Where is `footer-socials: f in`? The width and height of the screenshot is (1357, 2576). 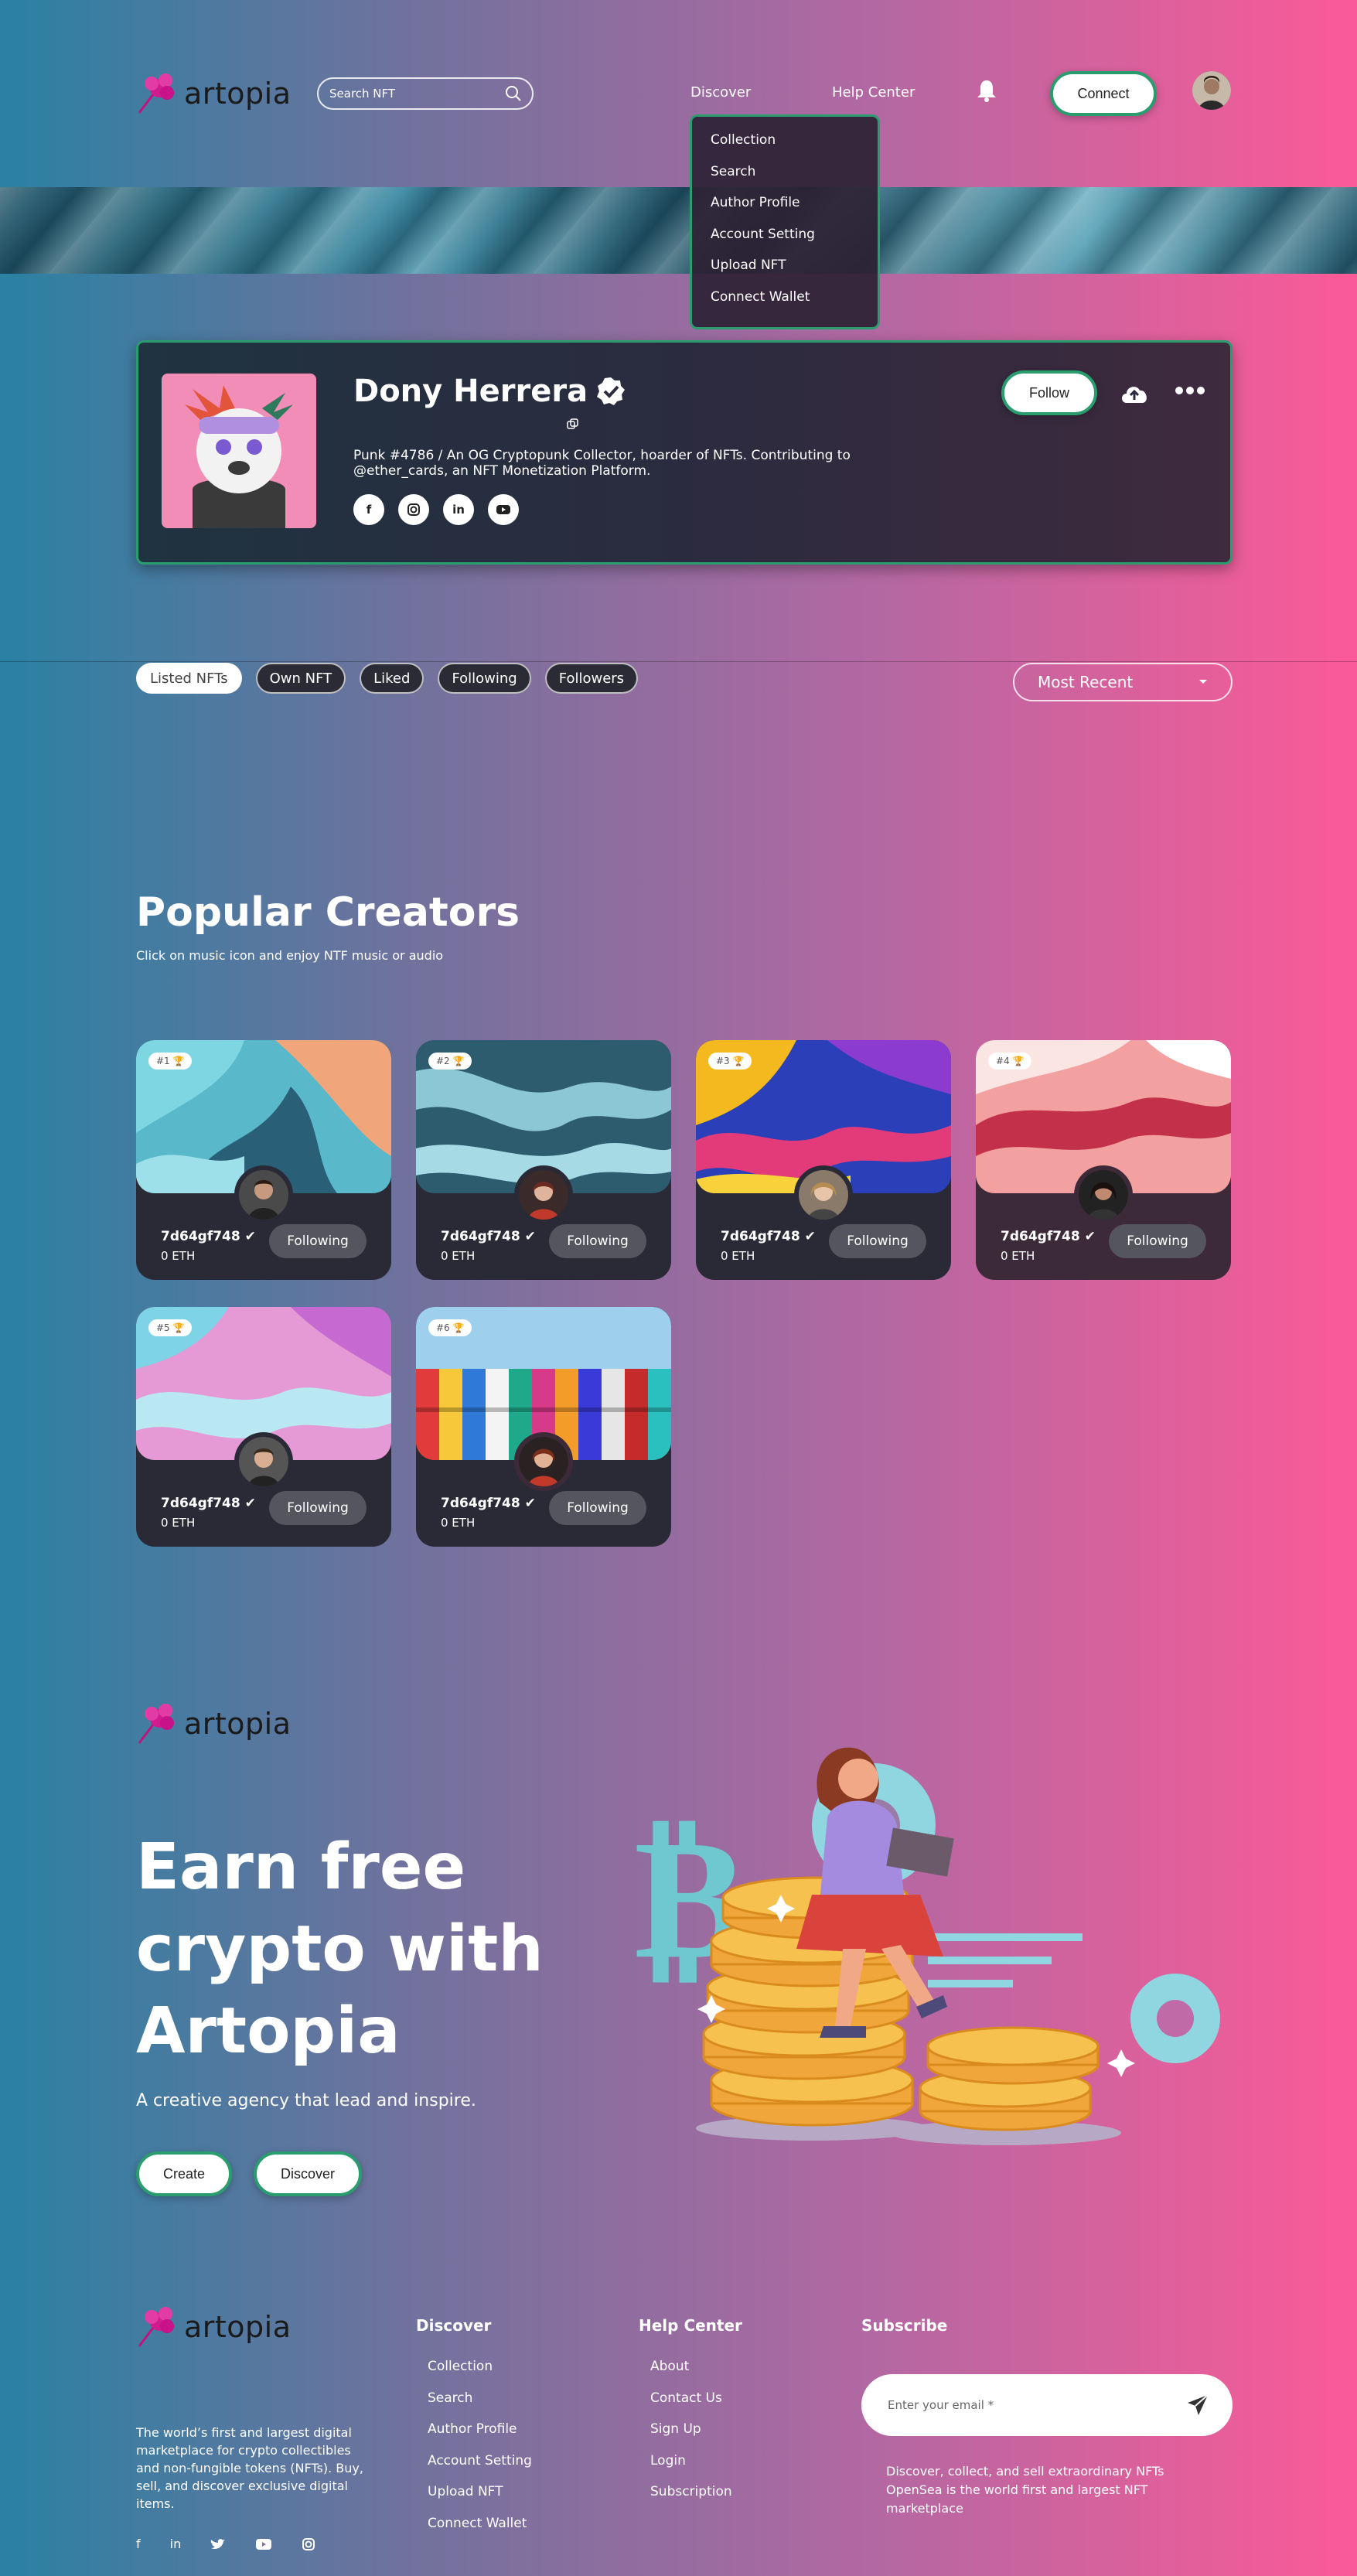
footer-socials: f in is located at coordinates (225, 2544).